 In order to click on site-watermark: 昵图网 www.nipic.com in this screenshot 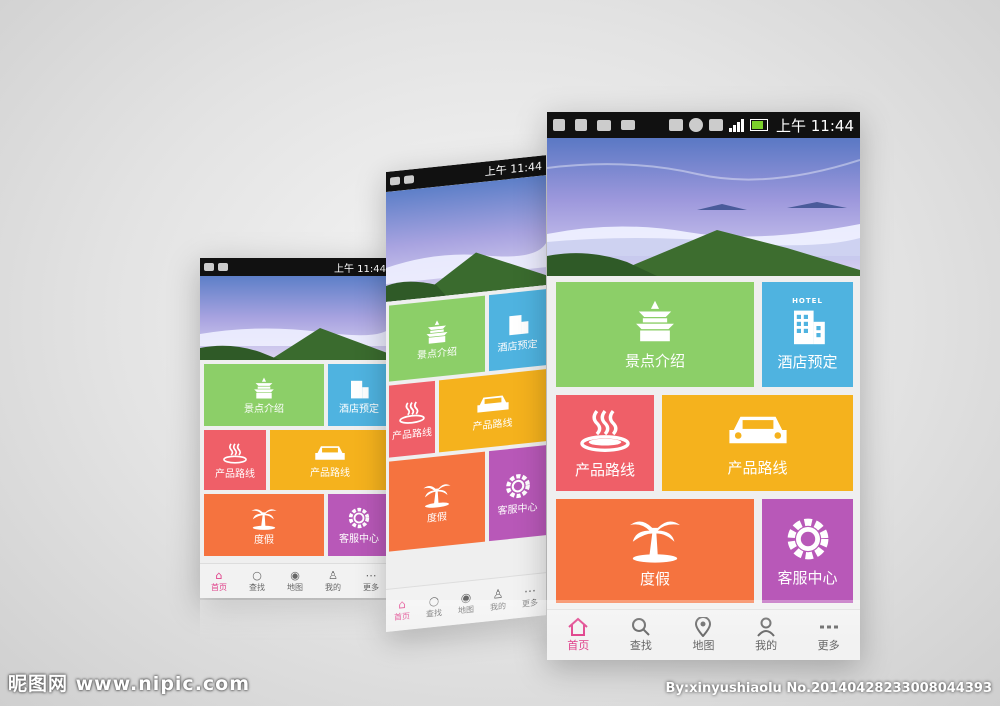, I will do `click(129, 684)`.